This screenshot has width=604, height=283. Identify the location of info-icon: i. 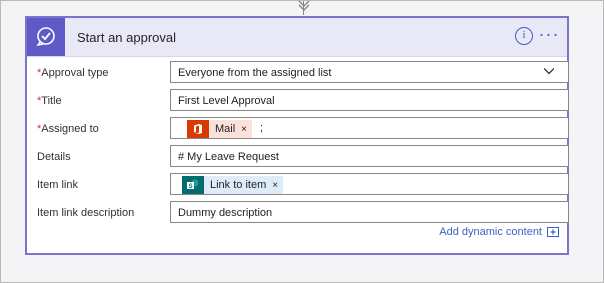
(524, 36).